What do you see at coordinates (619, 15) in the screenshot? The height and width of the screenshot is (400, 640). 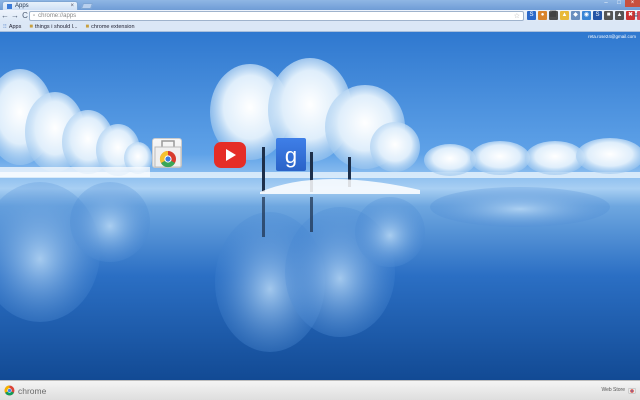 I see `ext-9-icon: ▲` at bounding box center [619, 15].